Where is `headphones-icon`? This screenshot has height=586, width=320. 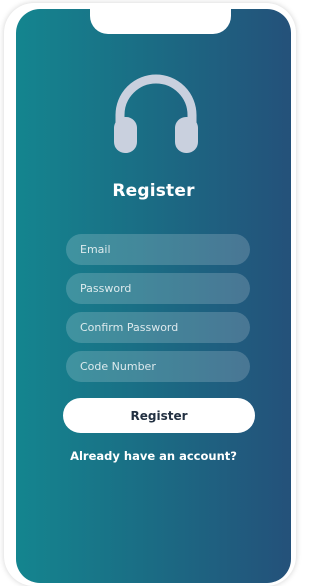
headphones-icon is located at coordinates (156, 113).